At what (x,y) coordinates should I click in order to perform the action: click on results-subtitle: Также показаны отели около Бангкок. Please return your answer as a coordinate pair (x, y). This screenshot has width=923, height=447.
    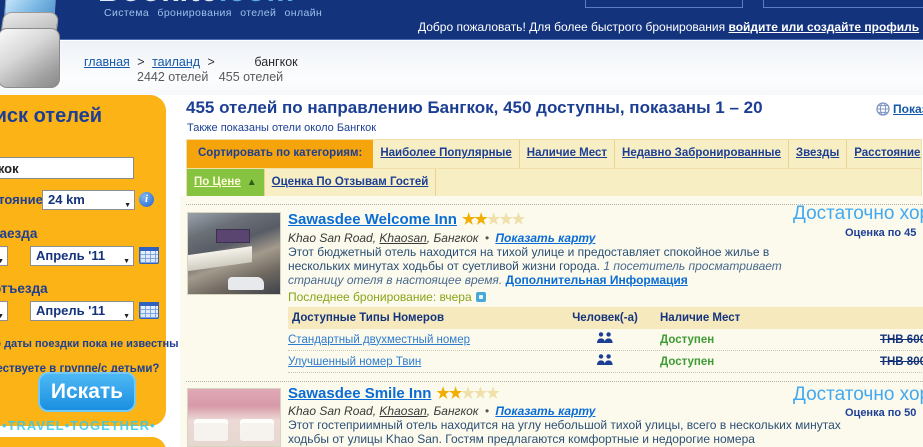
    Looking at the image, I should click on (282, 128).